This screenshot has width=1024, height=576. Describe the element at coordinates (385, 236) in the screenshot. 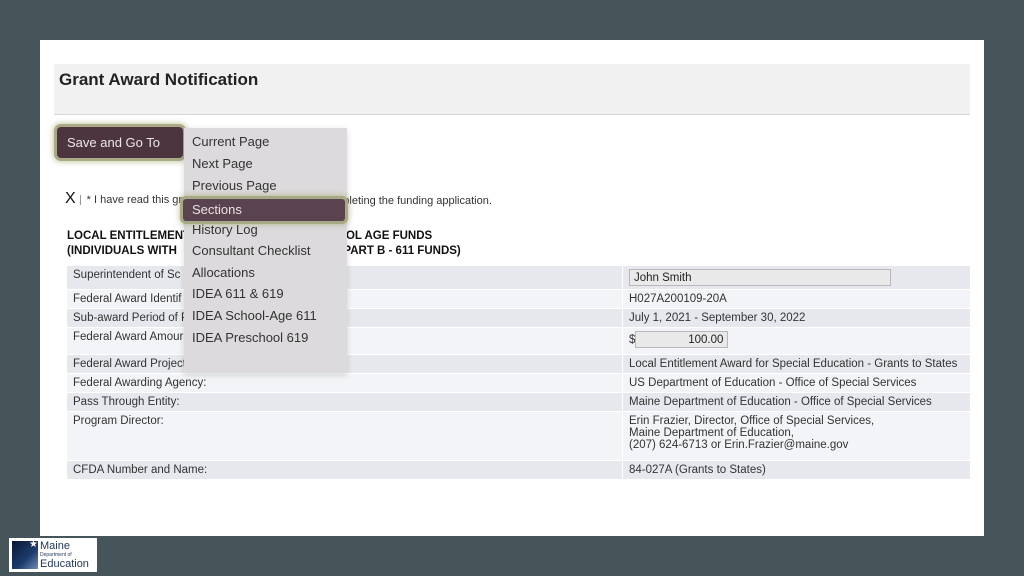

I see `section-heading-line1-end: OOL AGE FUNDS` at that location.